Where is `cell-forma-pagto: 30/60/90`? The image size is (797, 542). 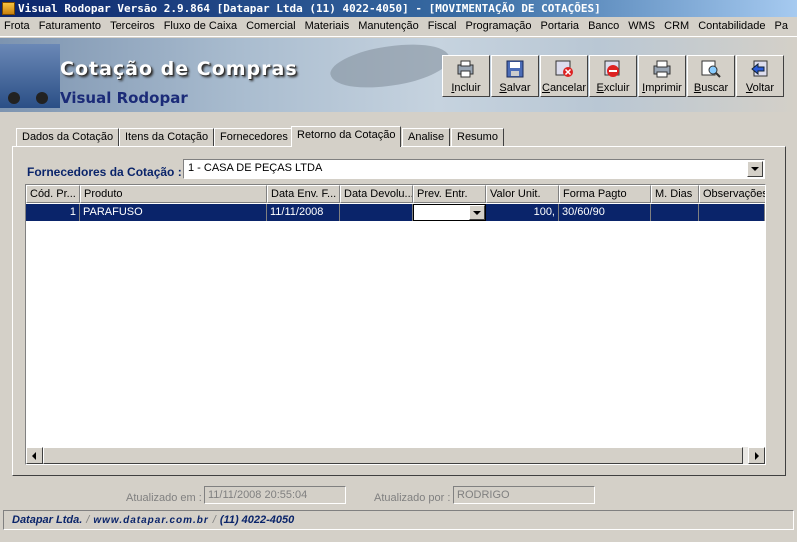 cell-forma-pagto: 30/60/90 is located at coordinates (605, 212).